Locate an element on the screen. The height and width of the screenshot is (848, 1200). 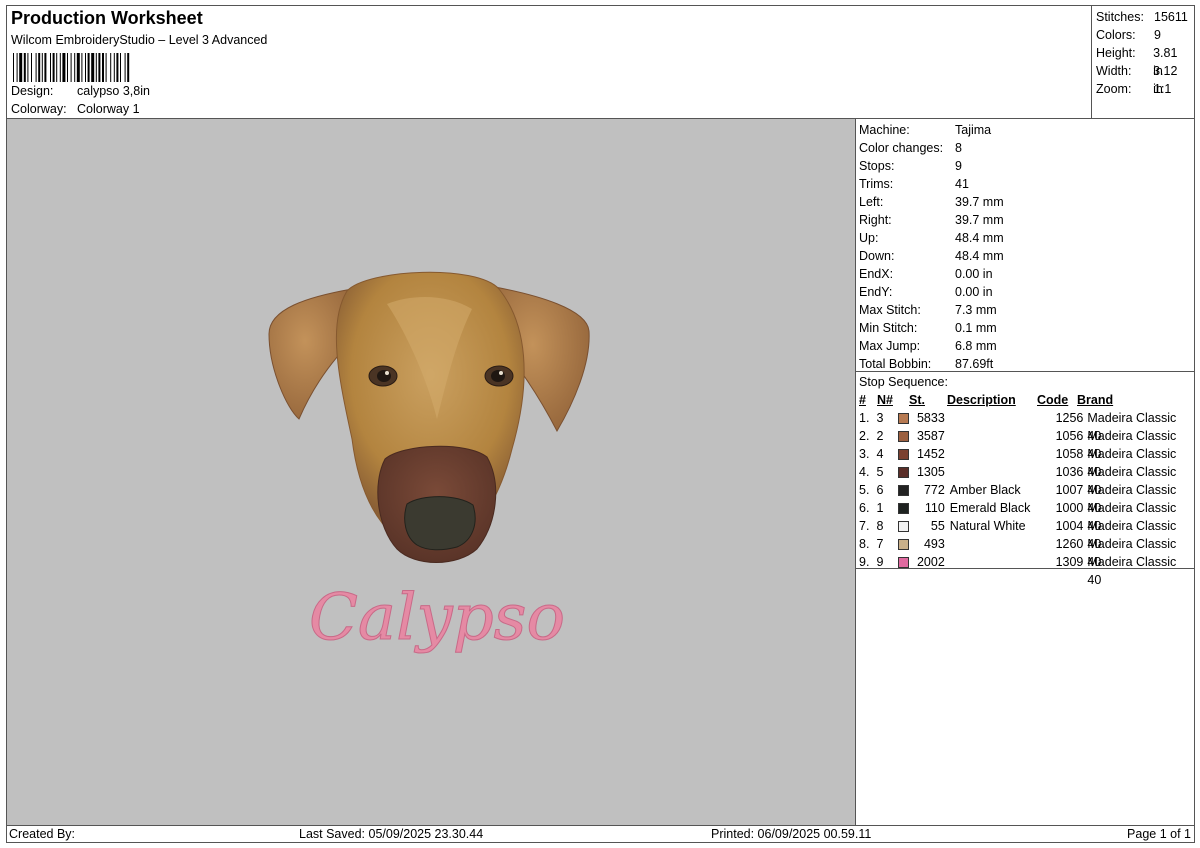
stop-stitches: 493 is located at coordinates (934, 544).